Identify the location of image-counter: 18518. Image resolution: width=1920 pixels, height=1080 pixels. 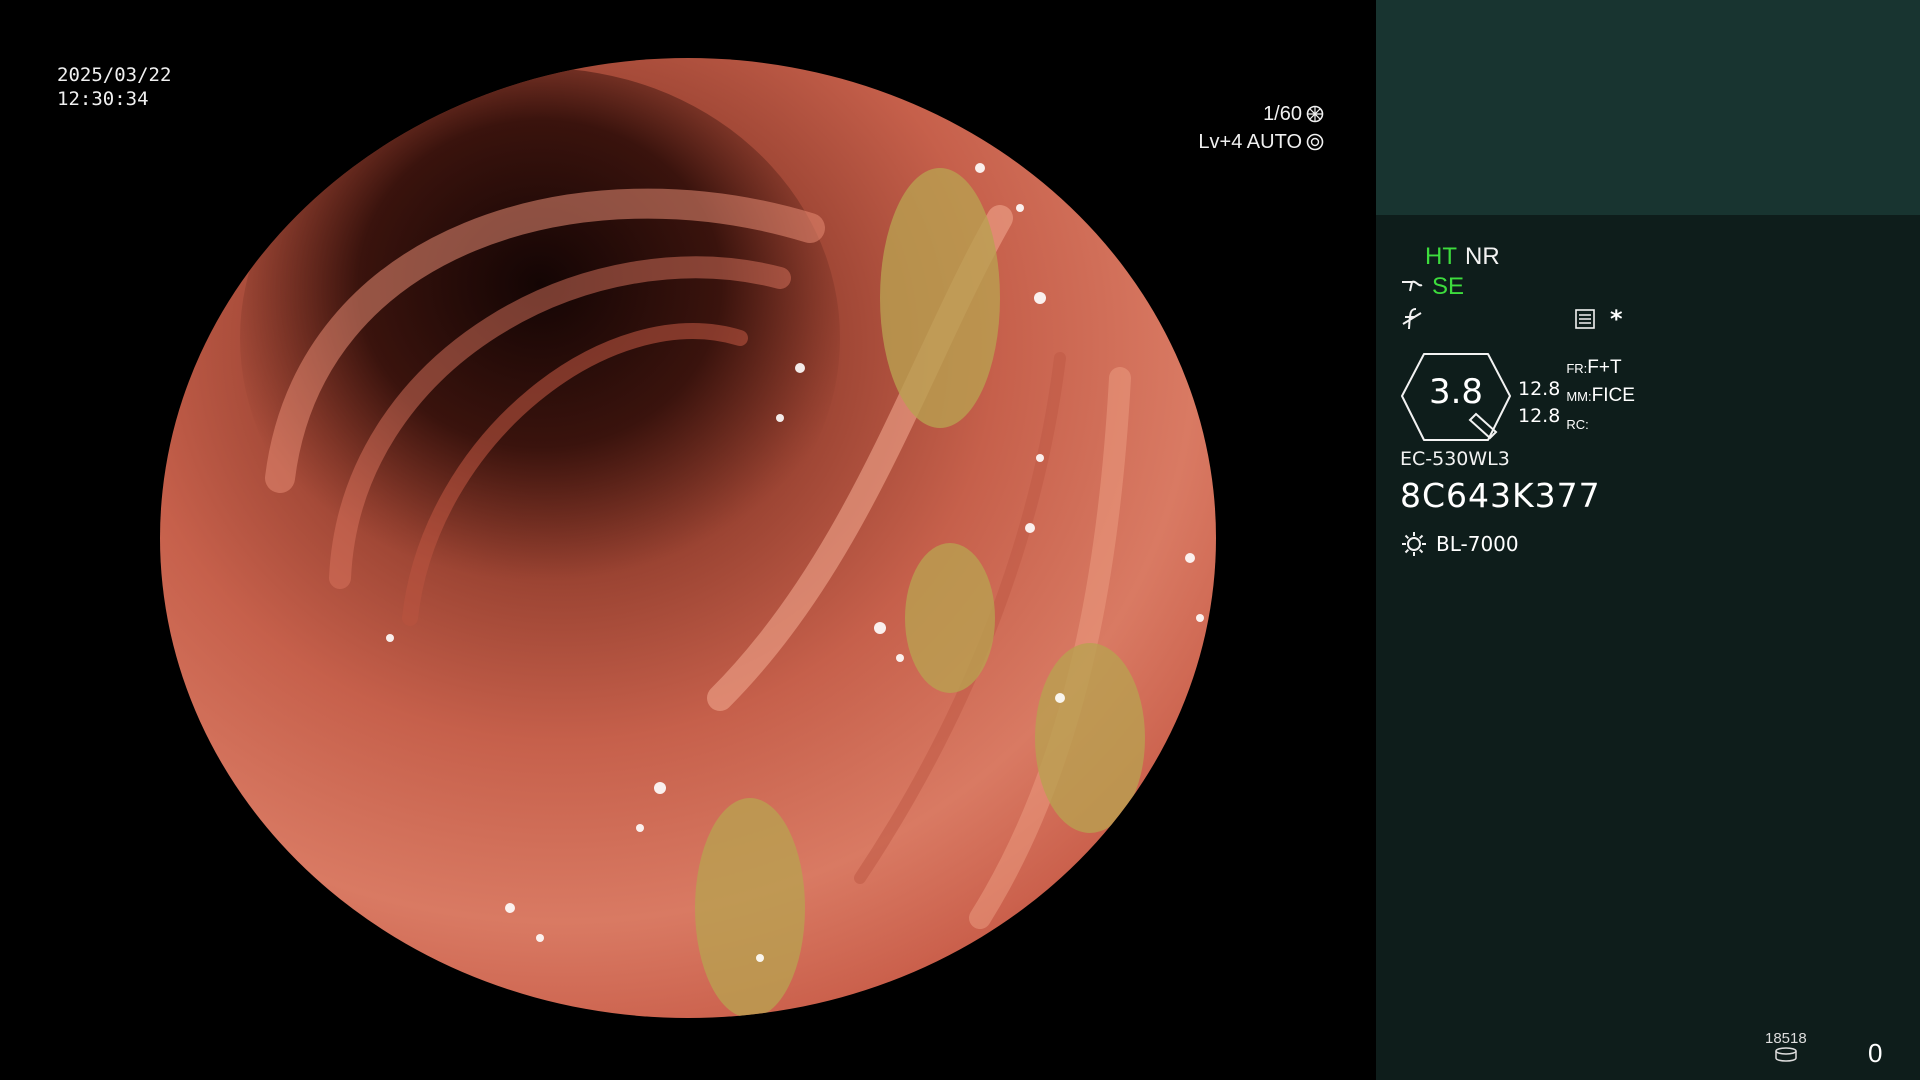
(1786, 1048).